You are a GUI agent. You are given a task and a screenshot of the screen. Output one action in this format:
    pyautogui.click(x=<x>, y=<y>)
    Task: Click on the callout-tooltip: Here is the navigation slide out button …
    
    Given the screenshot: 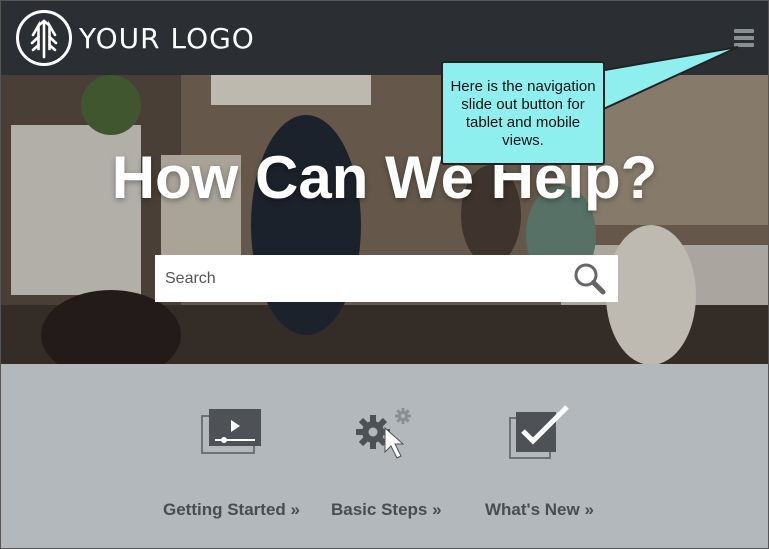 What is the action you would take?
    pyautogui.click(x=523, y=113)
    